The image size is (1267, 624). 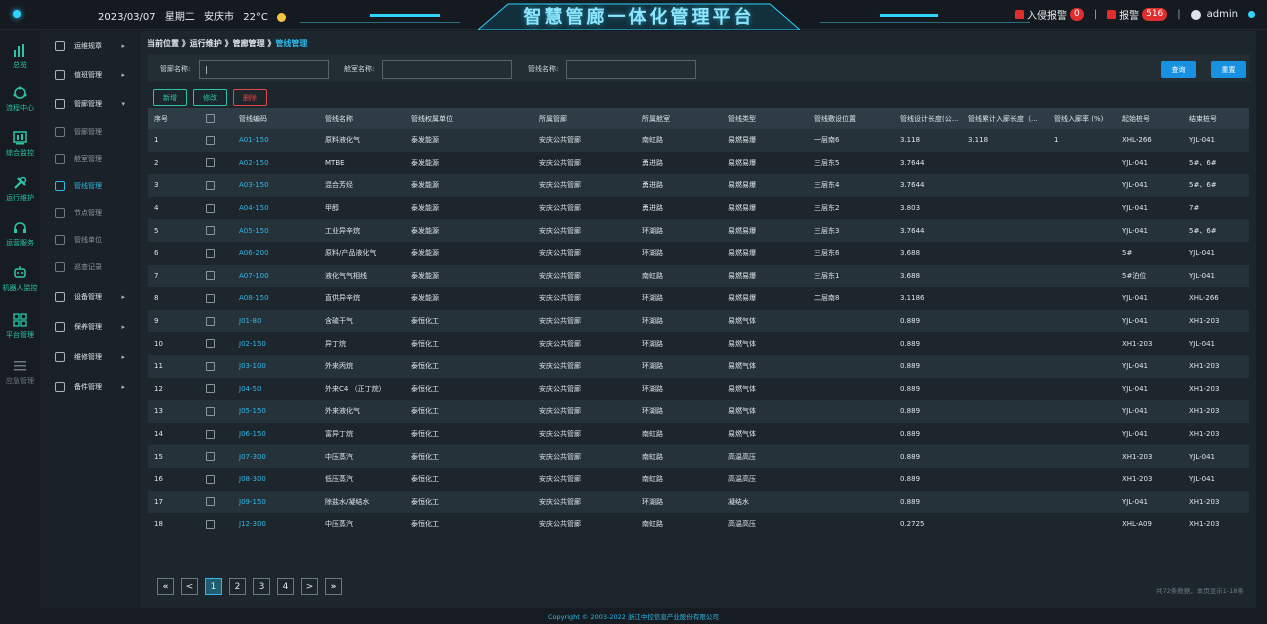 I want to click on menu-item-repair: 维修管理 ▸, so click(x=89, y=357).